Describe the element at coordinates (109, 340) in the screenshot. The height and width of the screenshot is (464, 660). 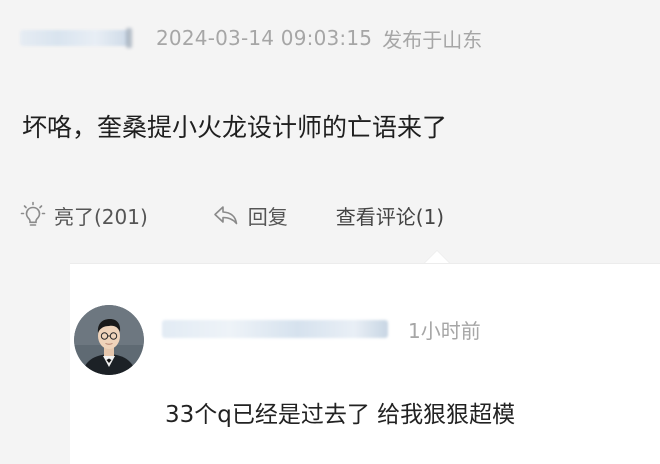
I see `comment-avatar` at that location.